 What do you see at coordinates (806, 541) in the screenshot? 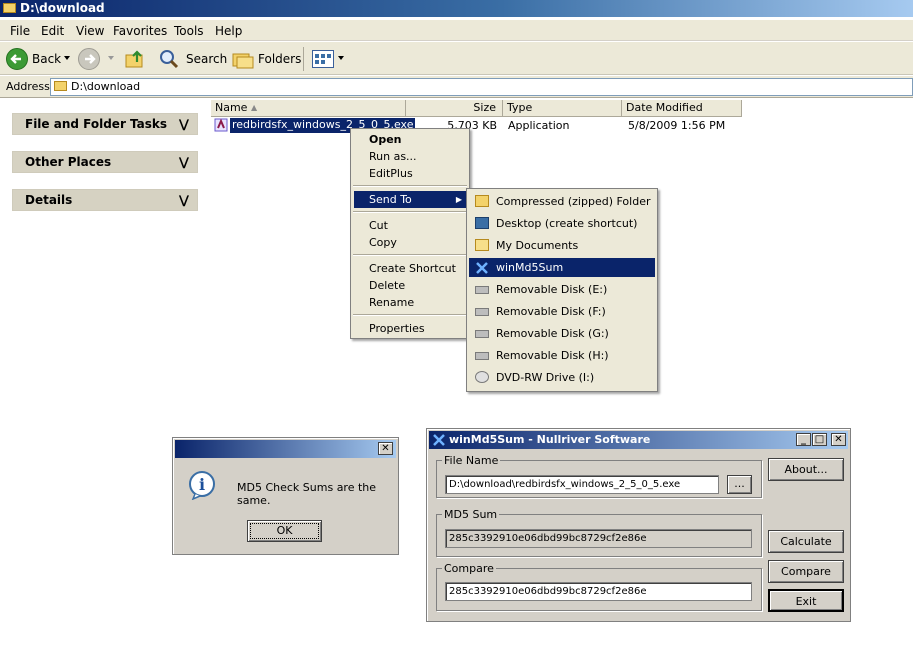
I see `calculate-button: Calculate` at bounding box center [806, 541].